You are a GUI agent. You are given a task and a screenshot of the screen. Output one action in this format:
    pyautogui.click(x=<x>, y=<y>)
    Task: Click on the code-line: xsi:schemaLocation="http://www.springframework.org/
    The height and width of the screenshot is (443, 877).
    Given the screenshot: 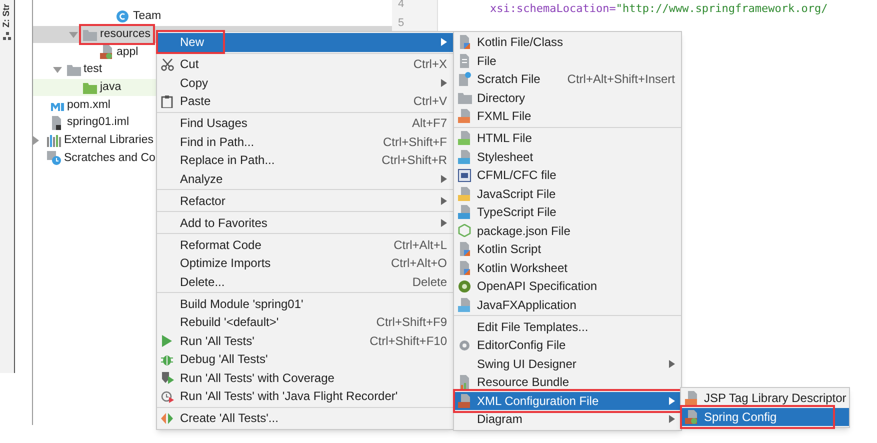 What is the action you would take?
    pyautogui.click(x=659, y=9)
    